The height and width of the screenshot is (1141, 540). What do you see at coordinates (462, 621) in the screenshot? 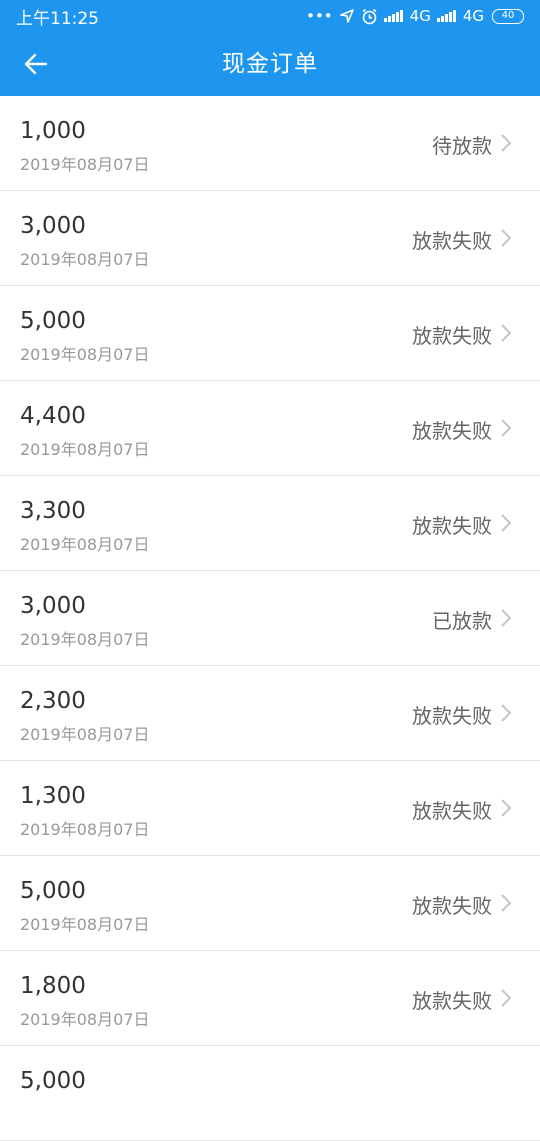
I see `order-status: 已放款` at bounding box center [462, 621].